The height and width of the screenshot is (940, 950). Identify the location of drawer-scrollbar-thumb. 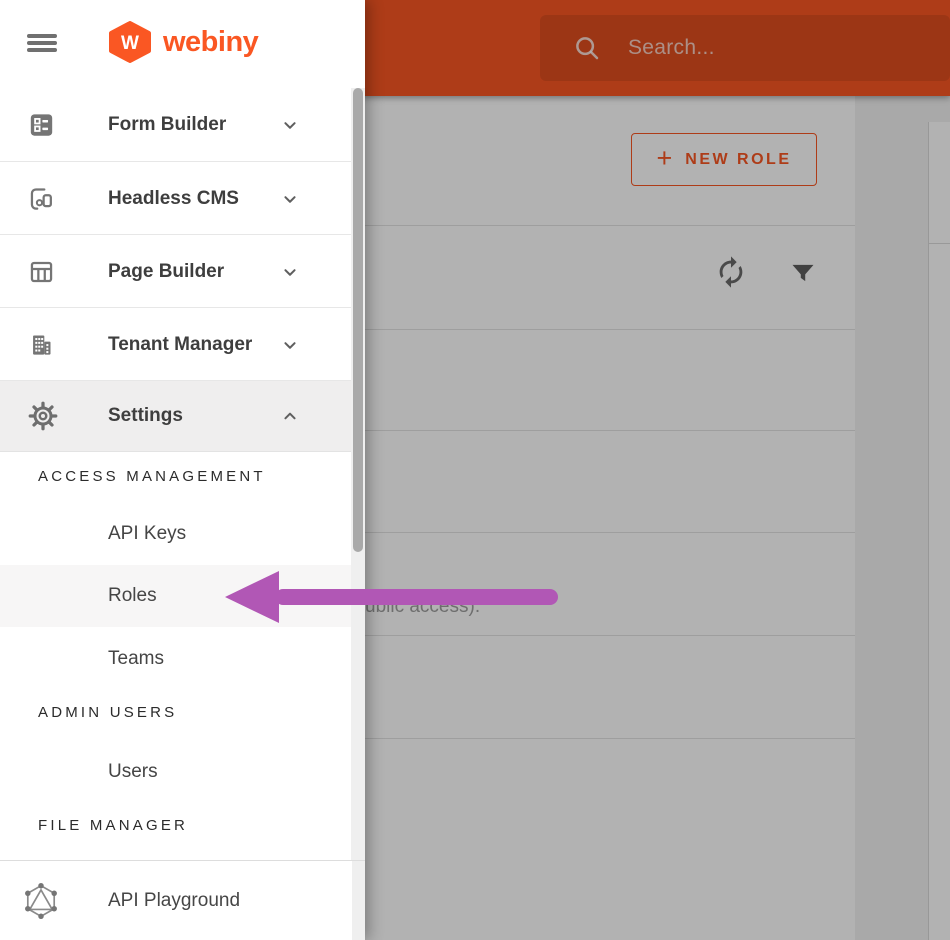
(358, 320).